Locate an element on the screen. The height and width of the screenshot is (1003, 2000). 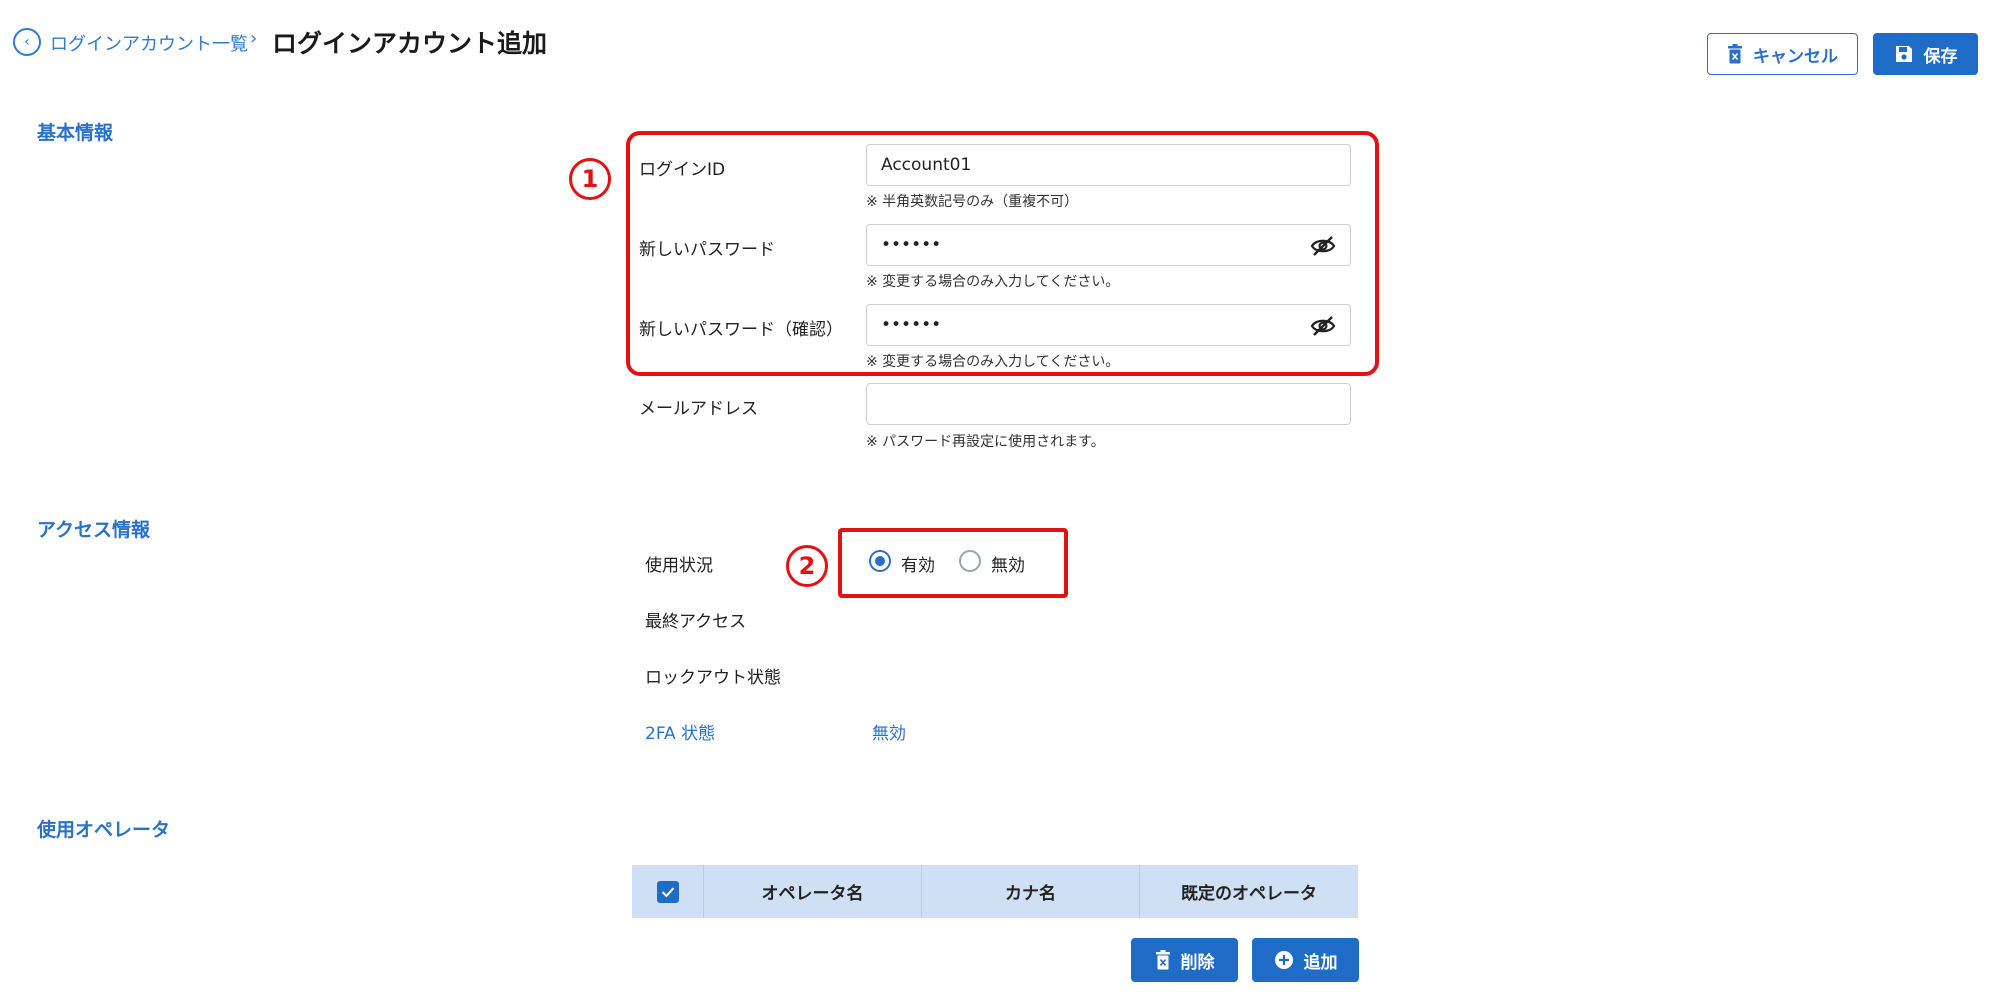
last-access-label: 最終アクセス is located at coordinates (696, 622).